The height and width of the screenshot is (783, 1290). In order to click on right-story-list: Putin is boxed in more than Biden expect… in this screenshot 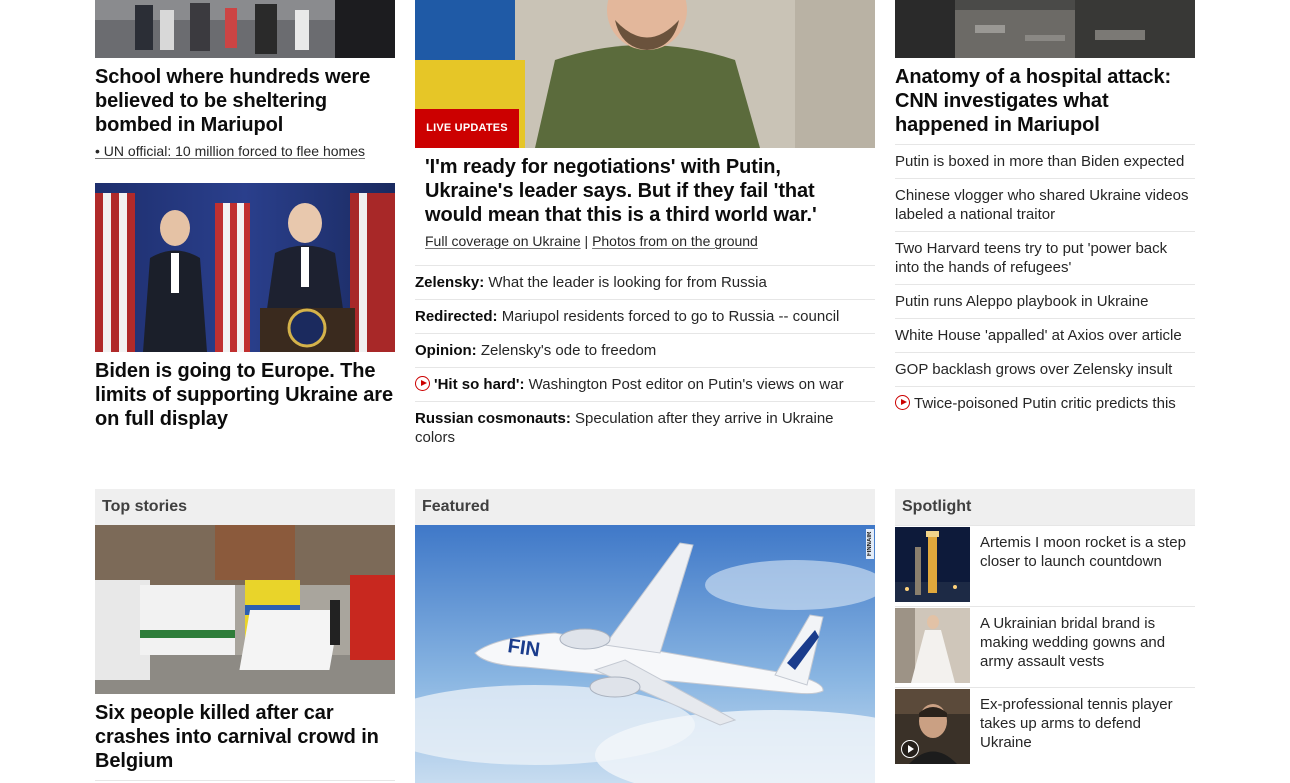, I will do `click(1045, 282)`.